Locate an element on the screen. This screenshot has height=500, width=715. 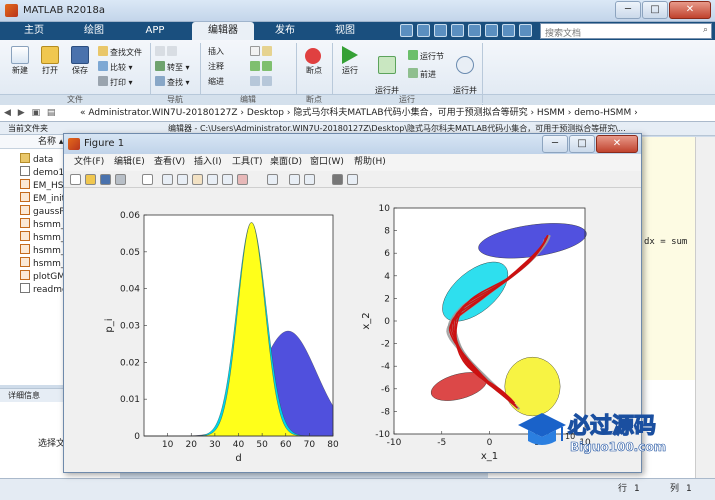
maximize-button: □ is located at coordinates (655, 10).